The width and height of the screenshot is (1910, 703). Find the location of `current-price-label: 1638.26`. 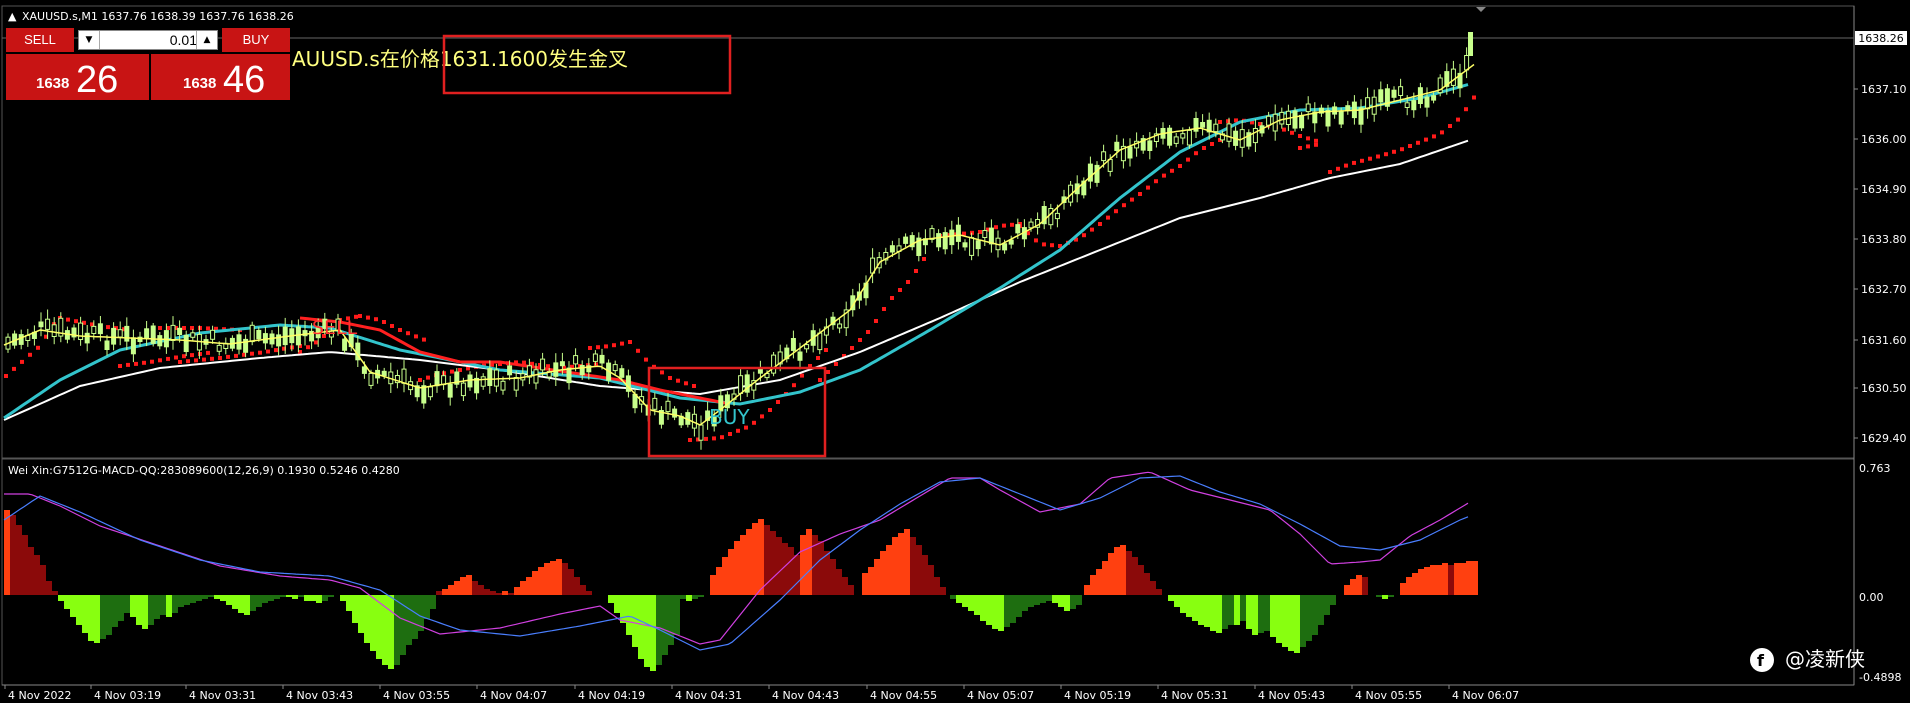

current-price-label: 1638.26 is located at coordinates (1881, 38).